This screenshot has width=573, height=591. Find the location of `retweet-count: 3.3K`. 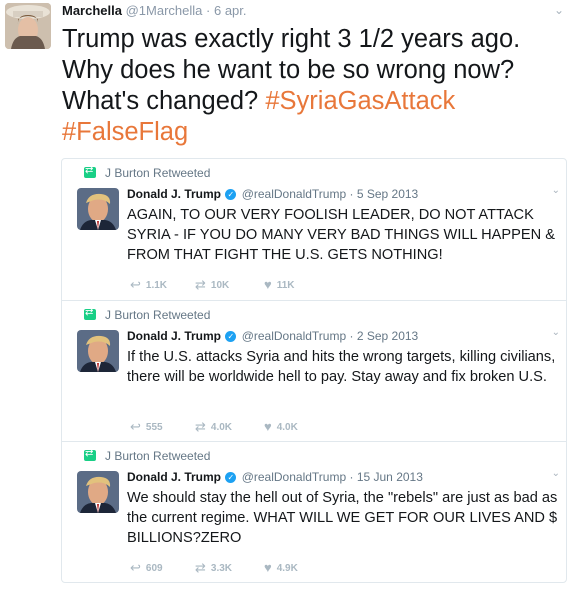

retweet-count: 3.3K is located at coordinates (221, 568).